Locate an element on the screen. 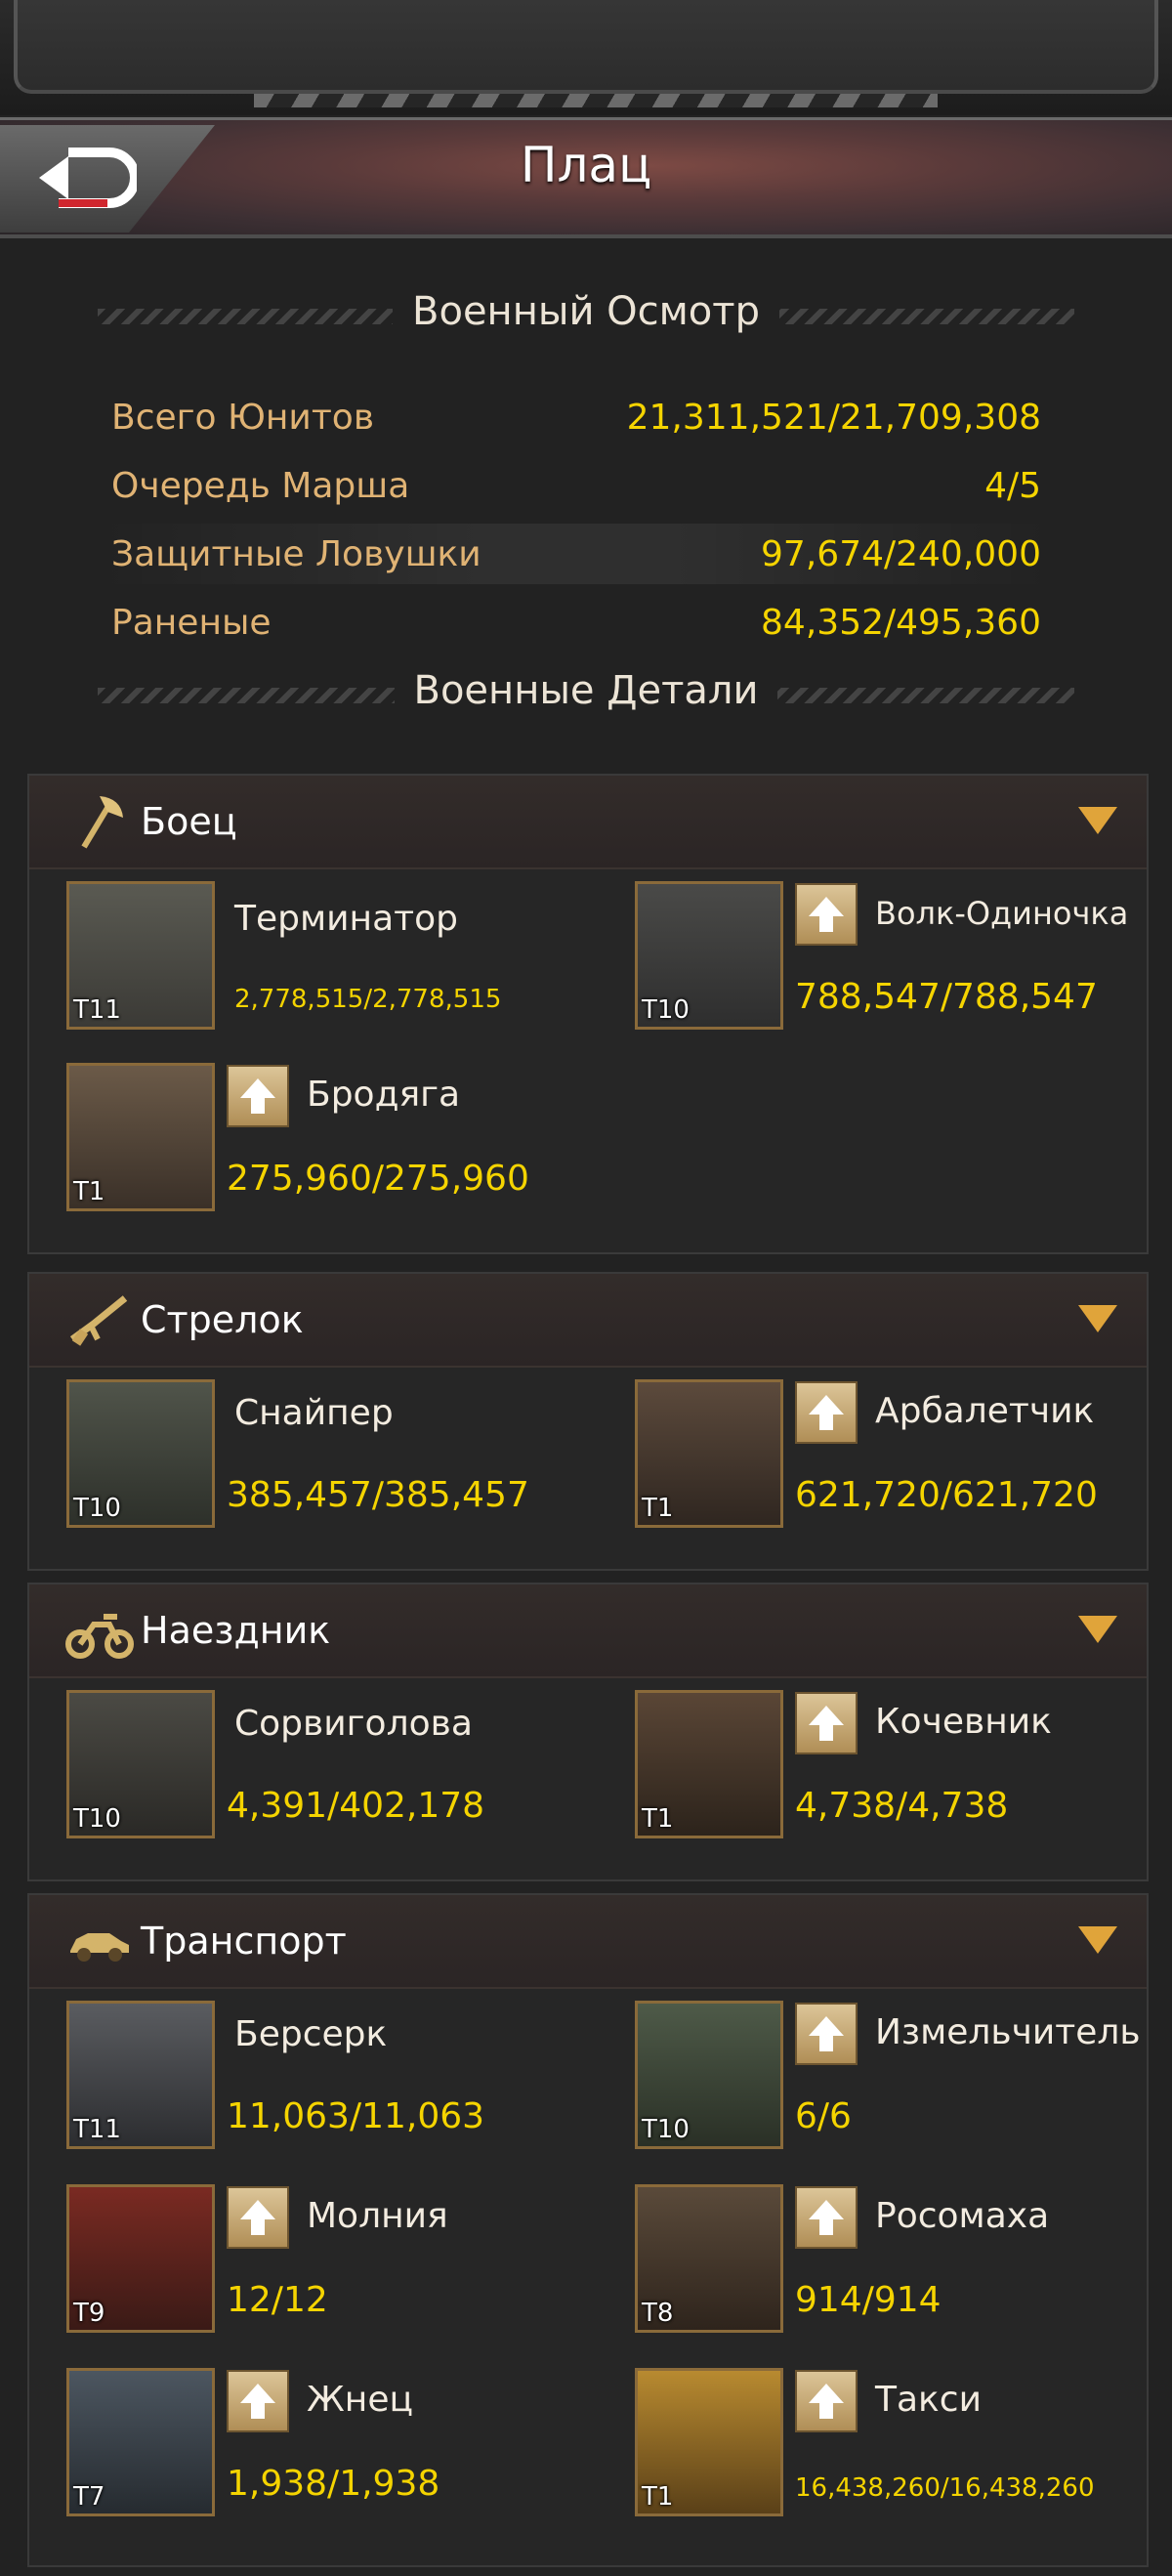 The image size is (1172, 2576). stat-traps: Защитные Ловушки 97,674/240,000 is located at coordinates (576, 554).